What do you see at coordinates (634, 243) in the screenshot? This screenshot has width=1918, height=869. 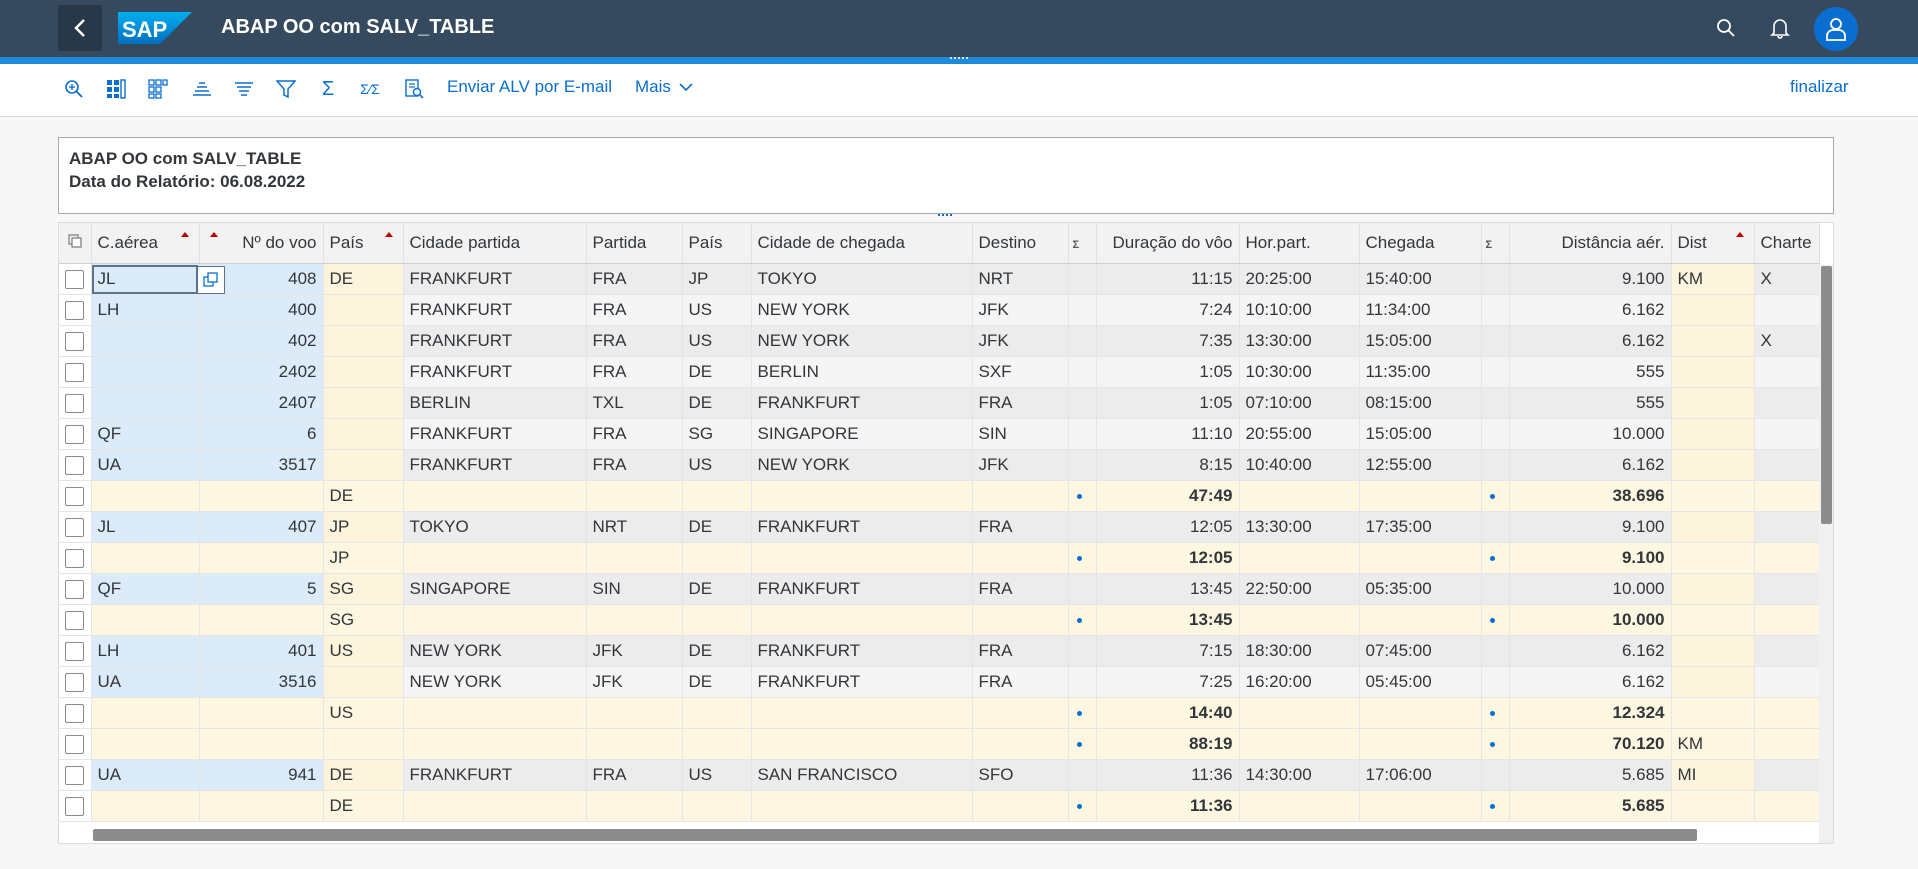 I see `column-header-airport-from: Partida` at bounding box center [634, 243].